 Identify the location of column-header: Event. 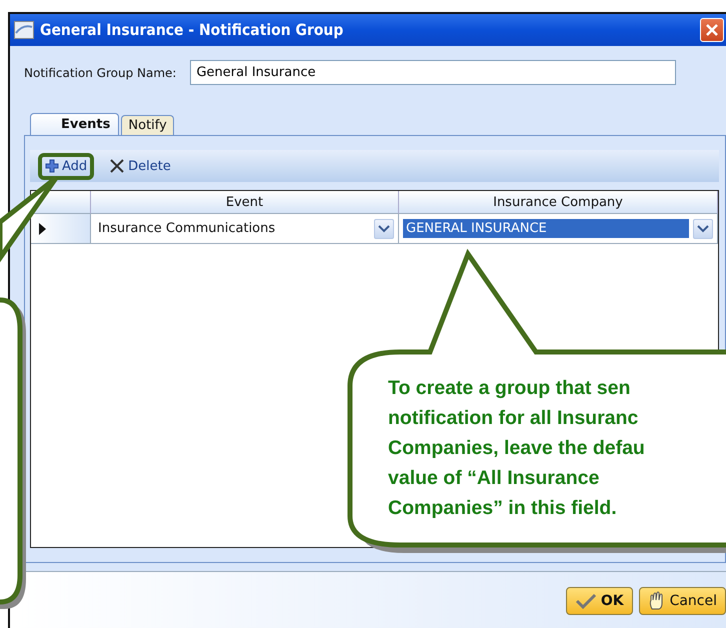
(245, 202).